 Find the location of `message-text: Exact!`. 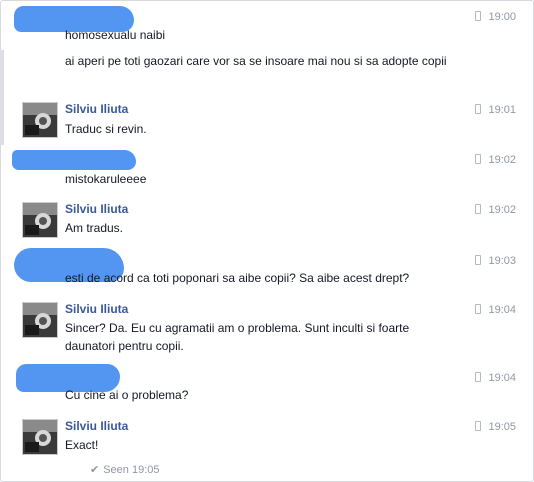

message-text: Exact! is located at coordinates (82, 445).